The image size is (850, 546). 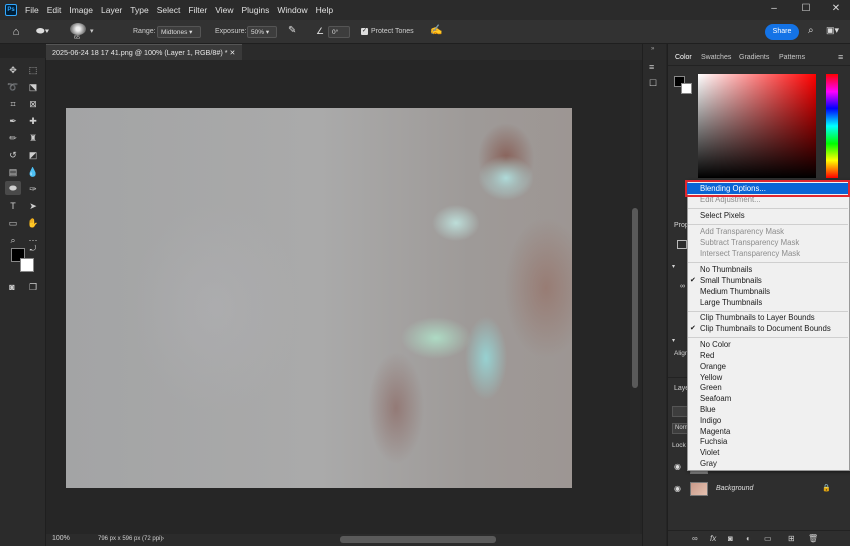 What do you see at coordinates (27, 265) in the screenshot?
I see `background-color-swatch` at bounding box center [27, 265].